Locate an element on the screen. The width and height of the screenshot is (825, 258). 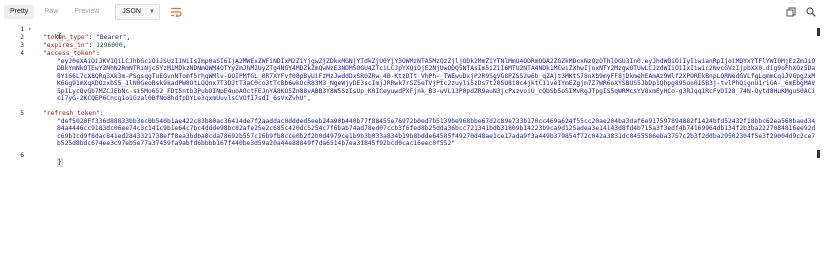
json-key: "expires_in" is located at coordinates (66, 45).